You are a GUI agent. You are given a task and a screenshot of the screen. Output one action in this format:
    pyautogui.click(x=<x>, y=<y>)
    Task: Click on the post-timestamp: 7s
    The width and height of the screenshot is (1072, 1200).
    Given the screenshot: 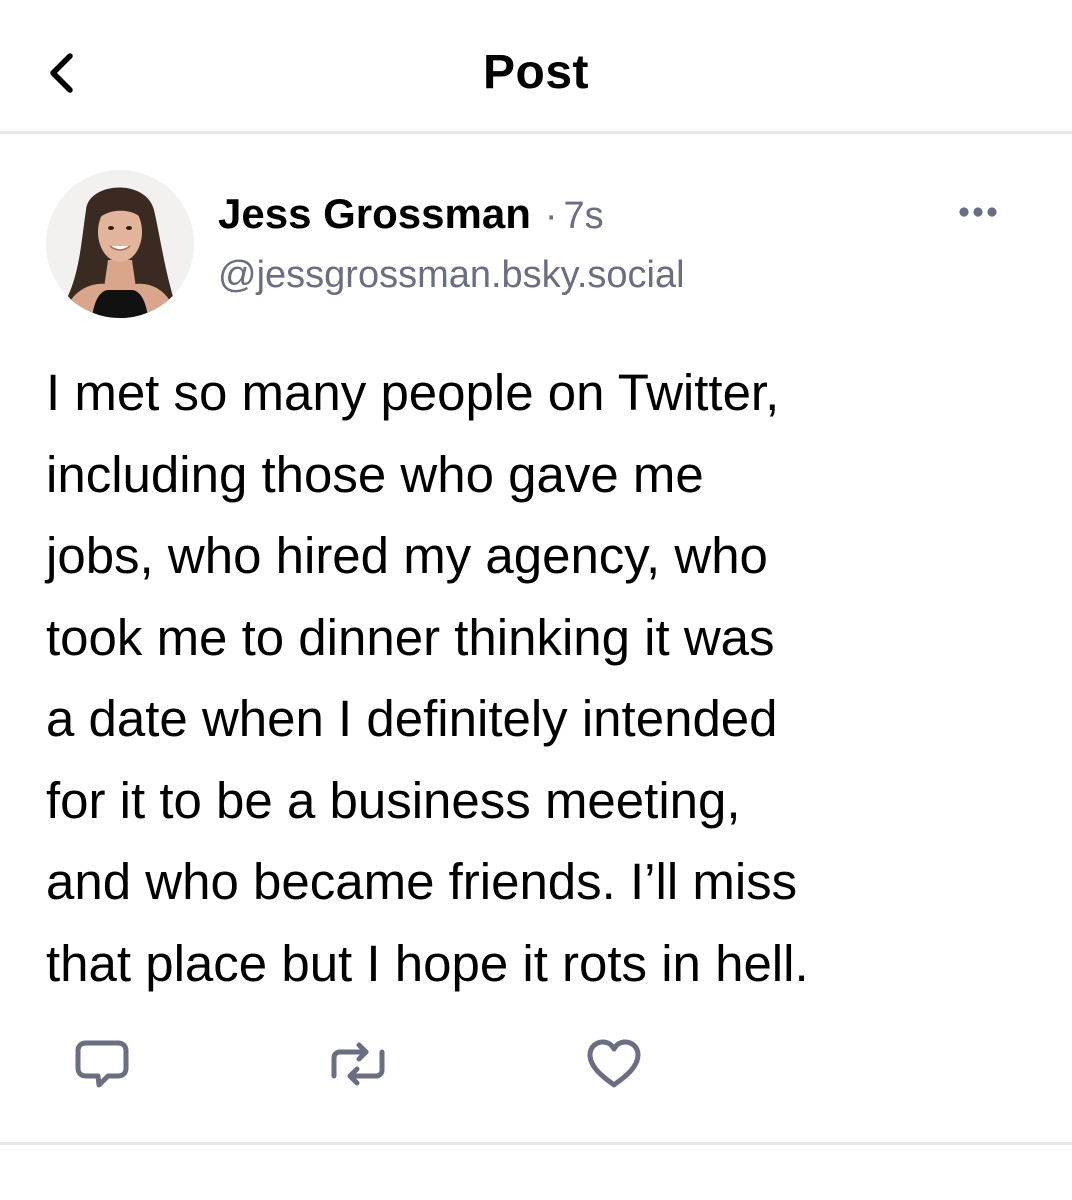 What is the action you would take?
    pyautogui.click(x=584, y=216)
    